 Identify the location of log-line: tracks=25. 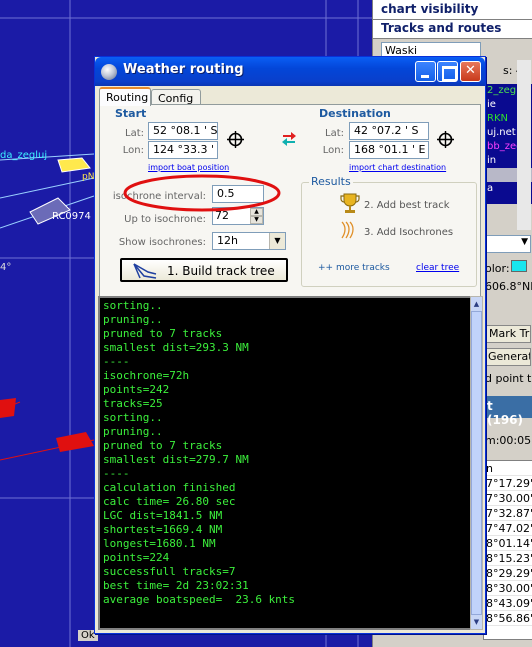
(133, 403).